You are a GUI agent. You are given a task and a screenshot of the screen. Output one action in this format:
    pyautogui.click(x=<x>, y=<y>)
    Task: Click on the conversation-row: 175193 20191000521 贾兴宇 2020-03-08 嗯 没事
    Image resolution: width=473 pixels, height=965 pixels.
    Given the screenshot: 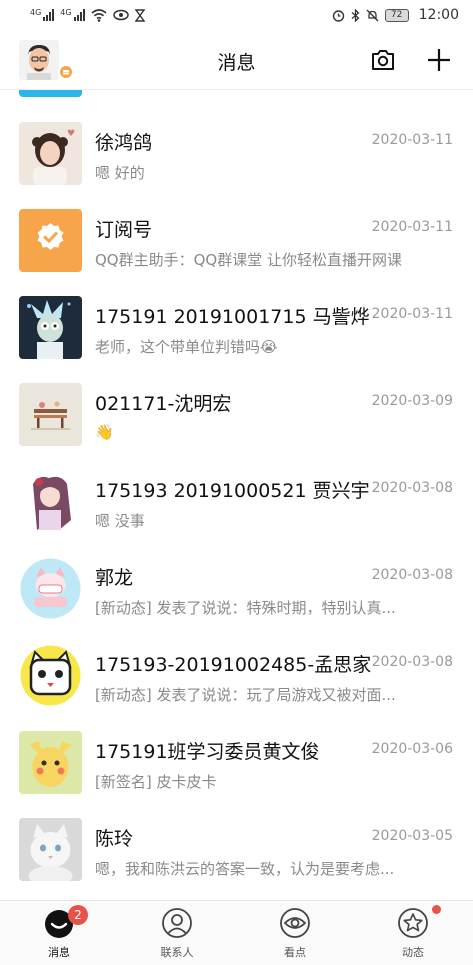 What is the action you would take?
    pyautogui.click(x=236, y=501)
    